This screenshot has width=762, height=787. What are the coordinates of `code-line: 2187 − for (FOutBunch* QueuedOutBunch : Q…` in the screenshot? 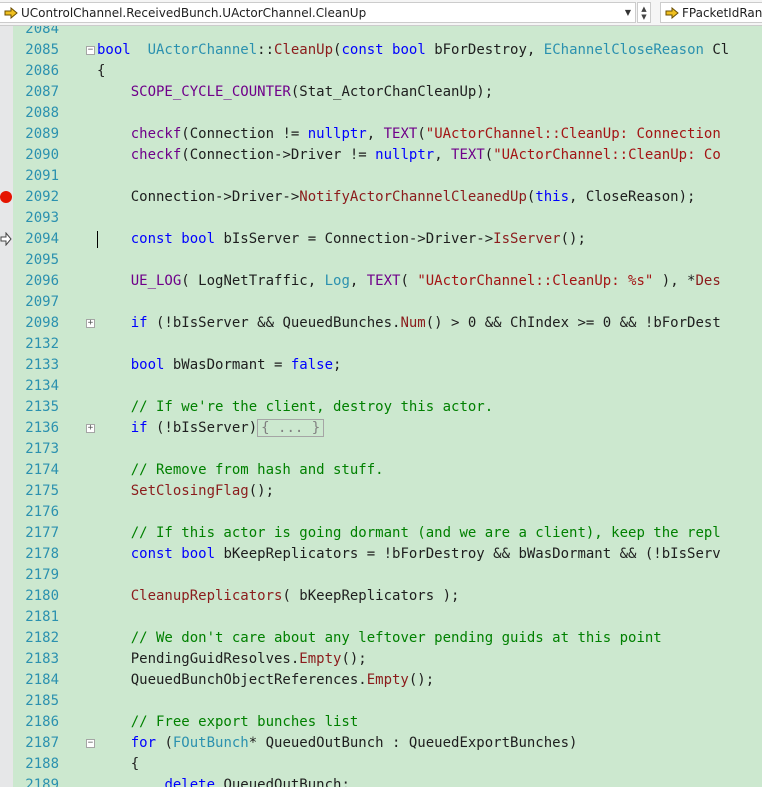 It's located at (381, 743).